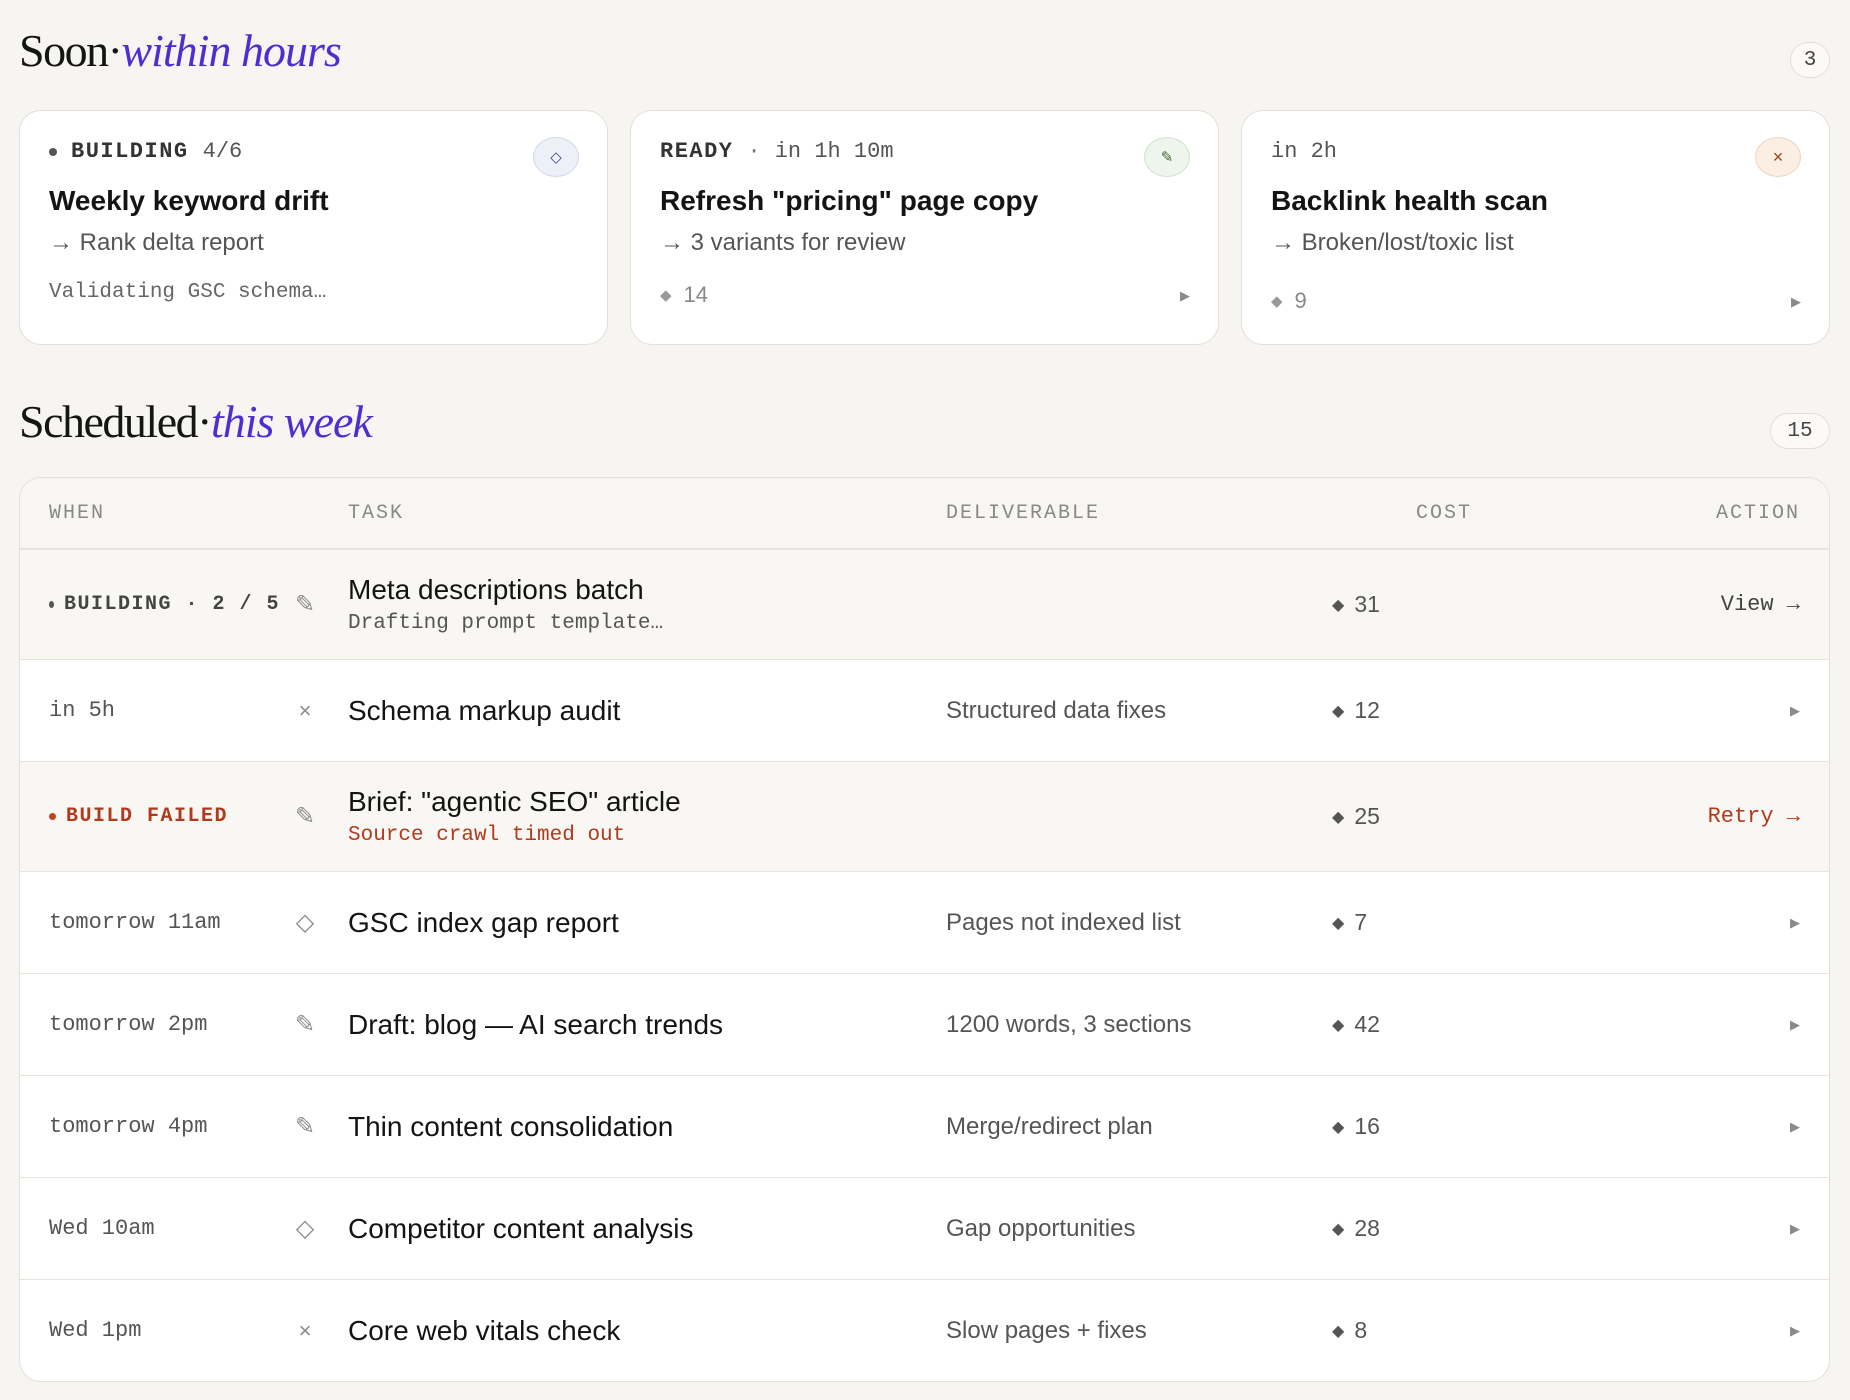 This screenshot has height=1400, width=1850. I want to click on status-progress: 4/6, so click(222, 151).